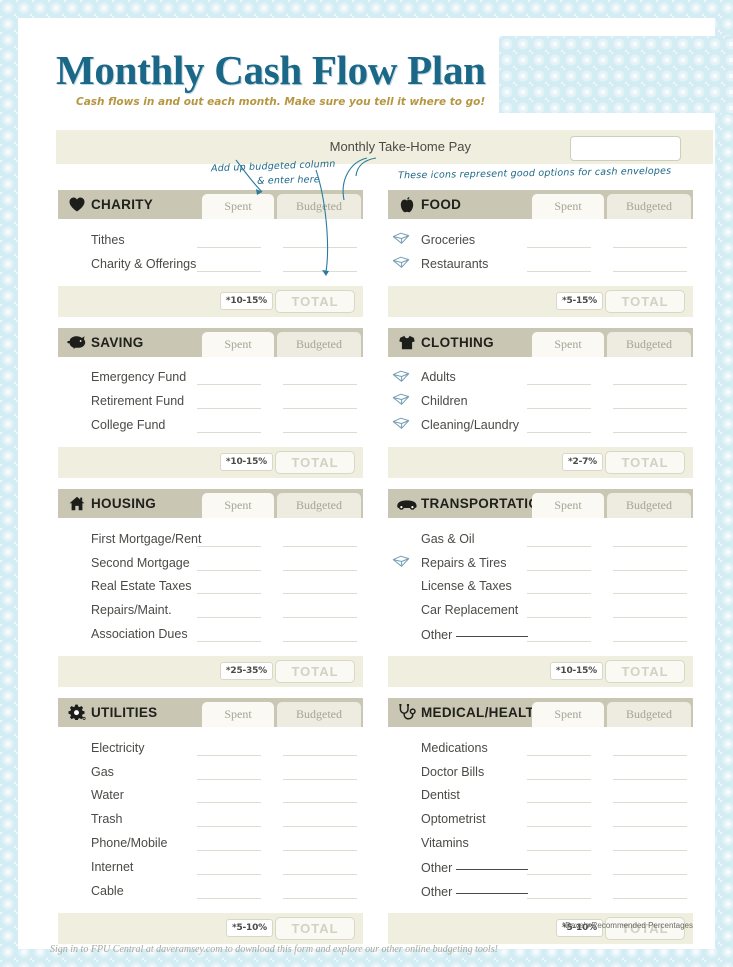 The height and width of the screenshot is (967, 733). What do you see at coordinates (649, 505) in the screenshot?
I see `tab-budgeted-transportation: Budgeted` at bounding box center [649, 505].